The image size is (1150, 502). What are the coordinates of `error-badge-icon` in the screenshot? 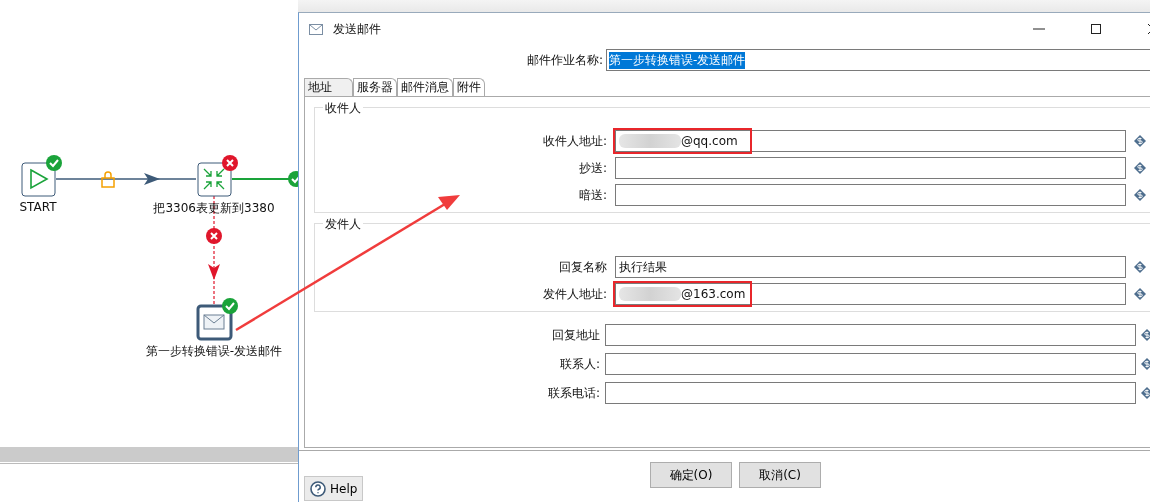 It's located at (214, 236).